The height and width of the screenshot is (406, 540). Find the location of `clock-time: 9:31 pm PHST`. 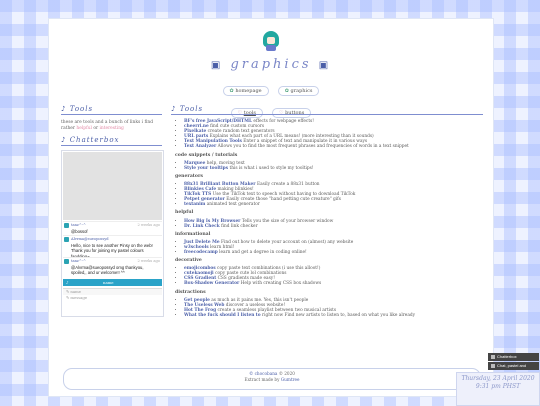

clock-time: 9:31 pm PHST is located at coordinates (498, 386).